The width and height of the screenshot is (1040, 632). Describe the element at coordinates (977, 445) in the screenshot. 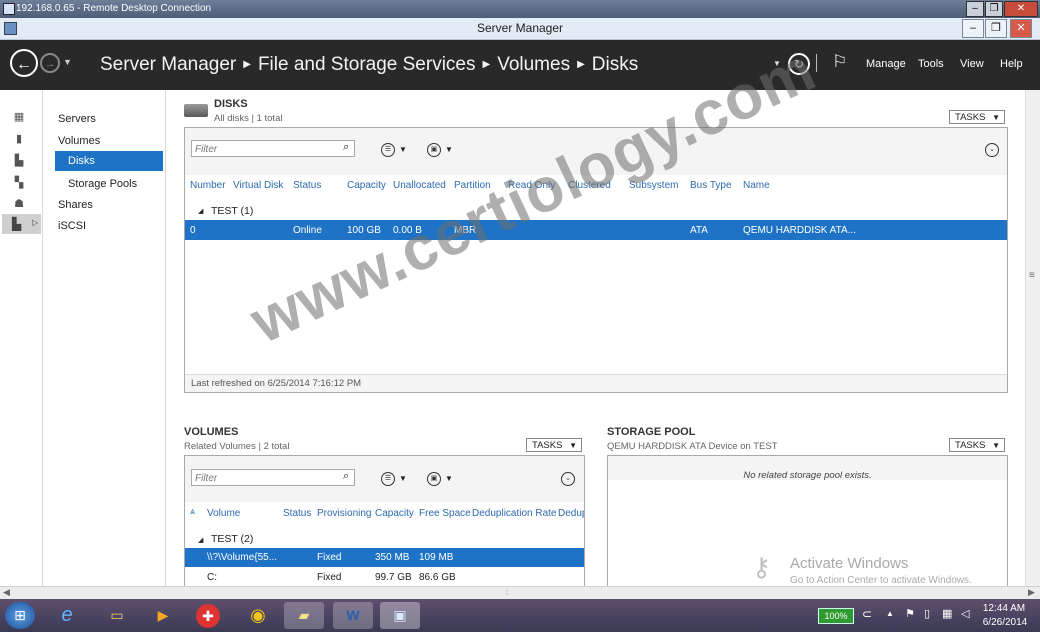

I see `storage-pool-tasks-button: TASKS ▼` at that location.